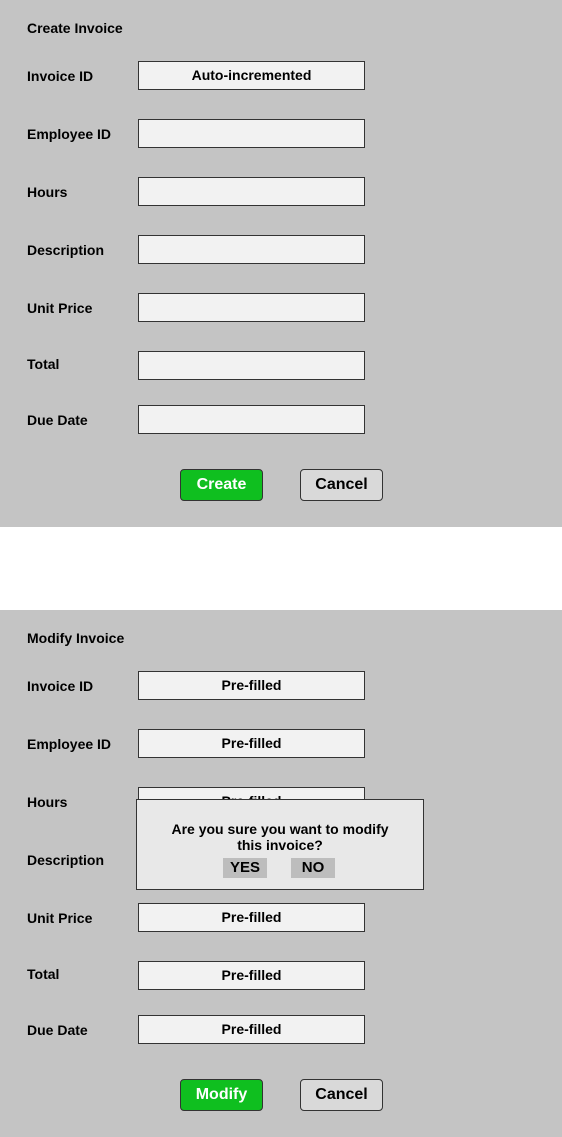 Image resolution: width=562 pixels, height=1137 pixels. What do you see at coordinates (251, 307) in the screenshot?
I see `unit-price-input` at bounding box center [251, 307].